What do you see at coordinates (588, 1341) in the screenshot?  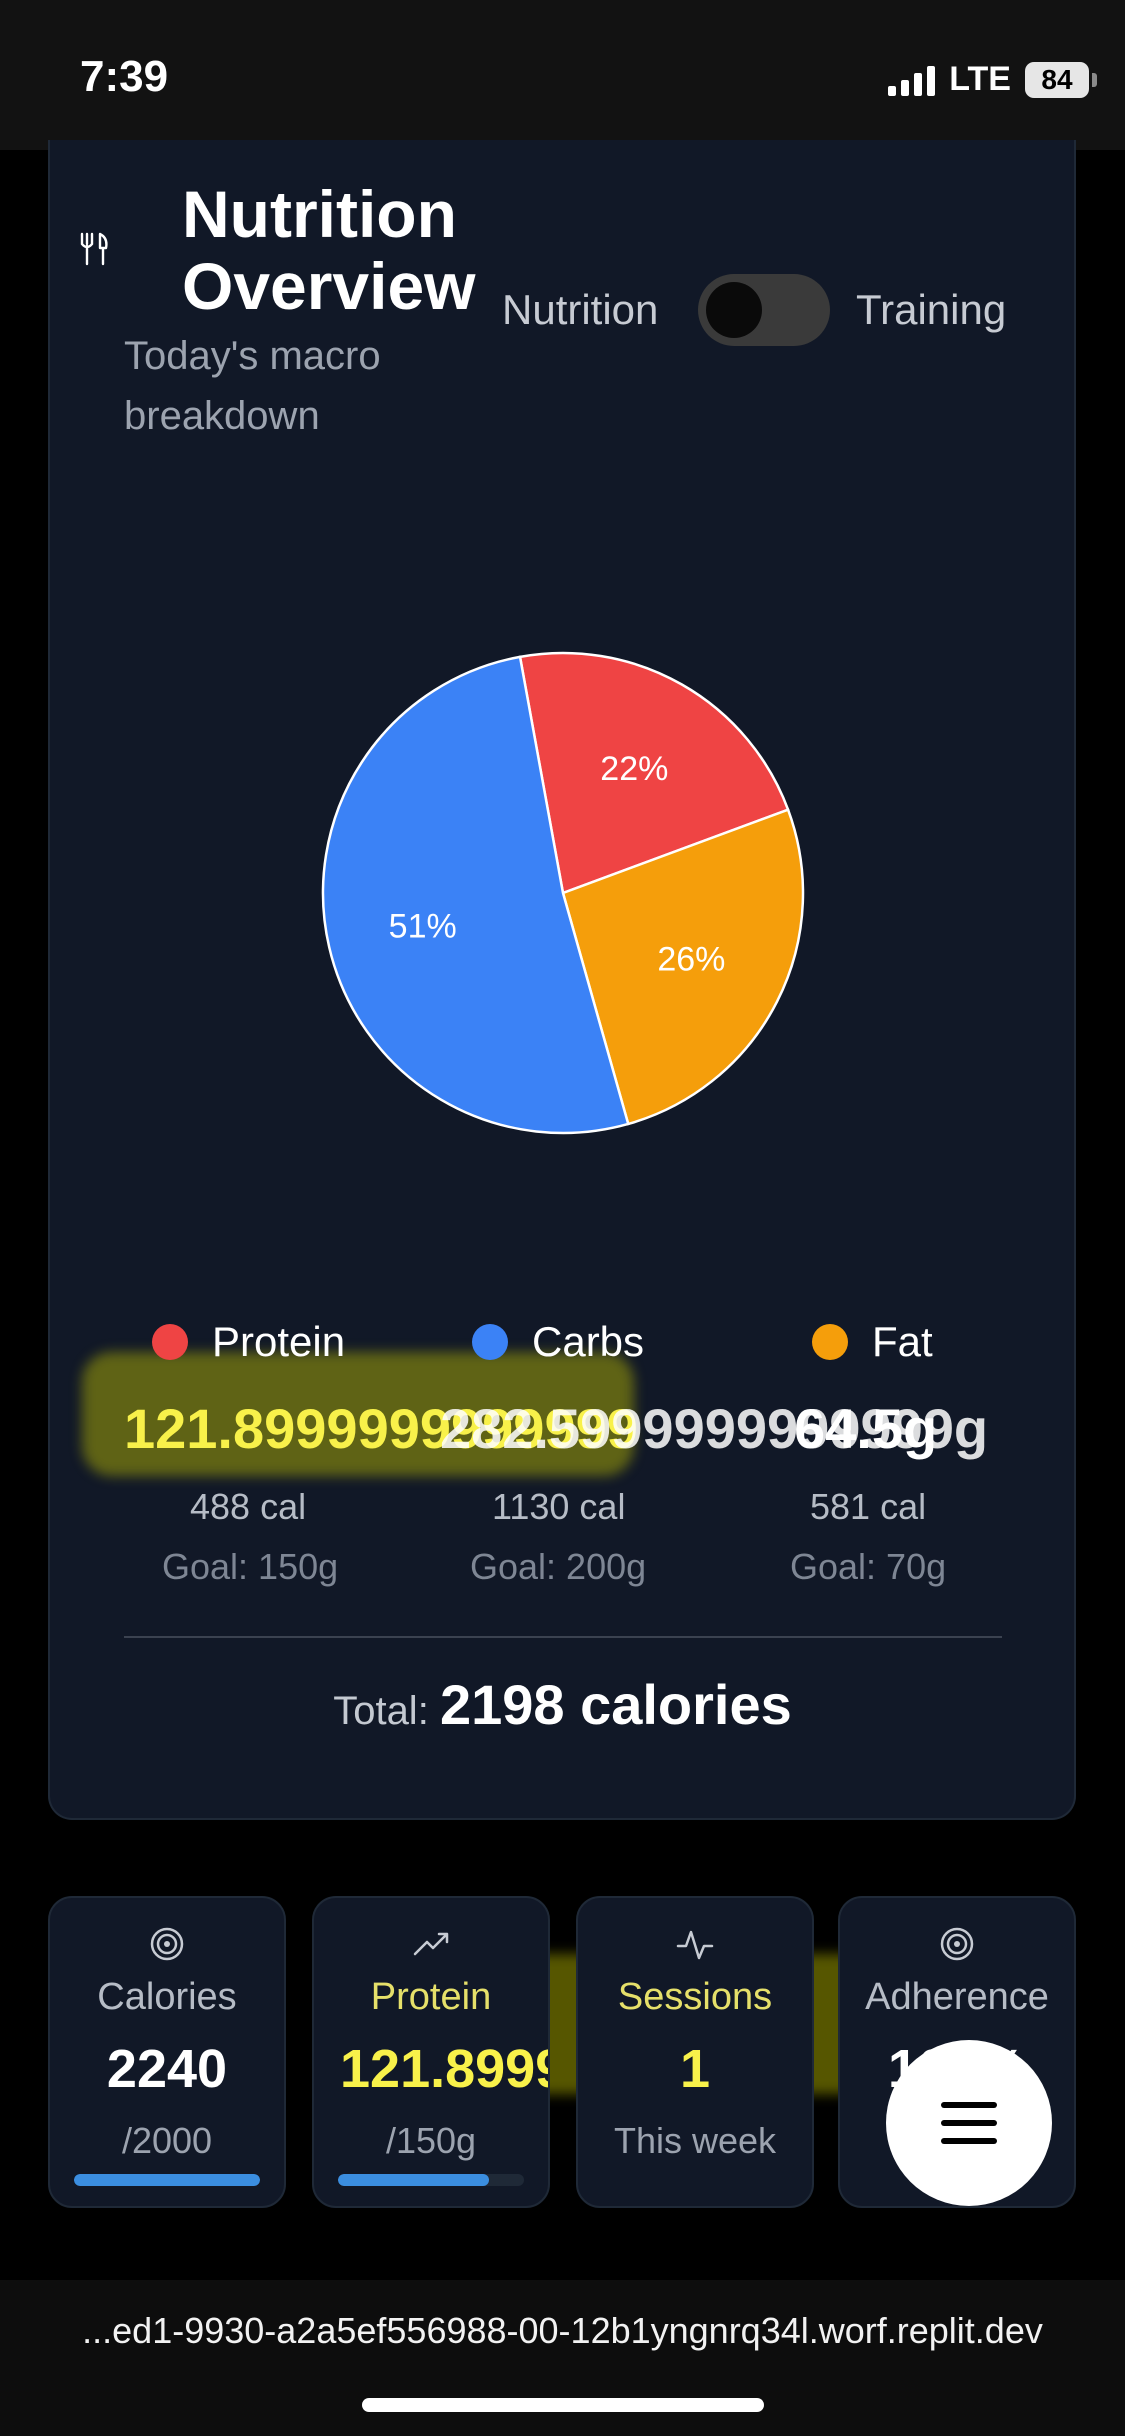 I see `legend-label: Carbs` at bounding box center [588, 1341].